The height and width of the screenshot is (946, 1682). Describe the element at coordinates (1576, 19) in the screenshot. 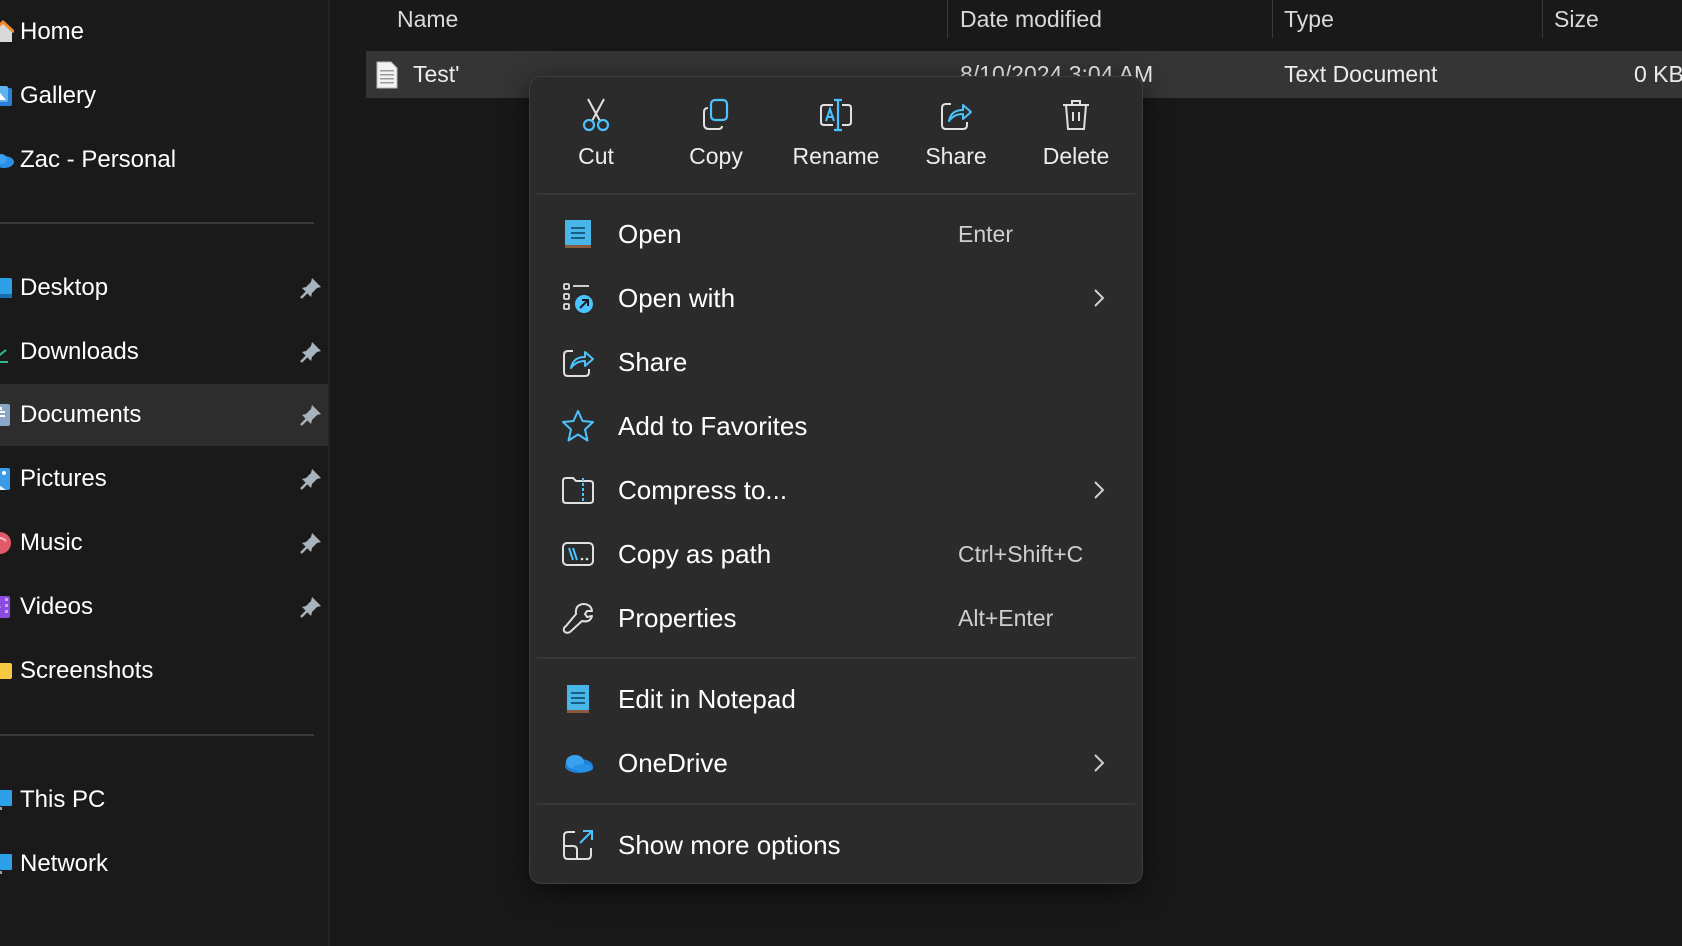

I see `column-header-size: Size` at that location.